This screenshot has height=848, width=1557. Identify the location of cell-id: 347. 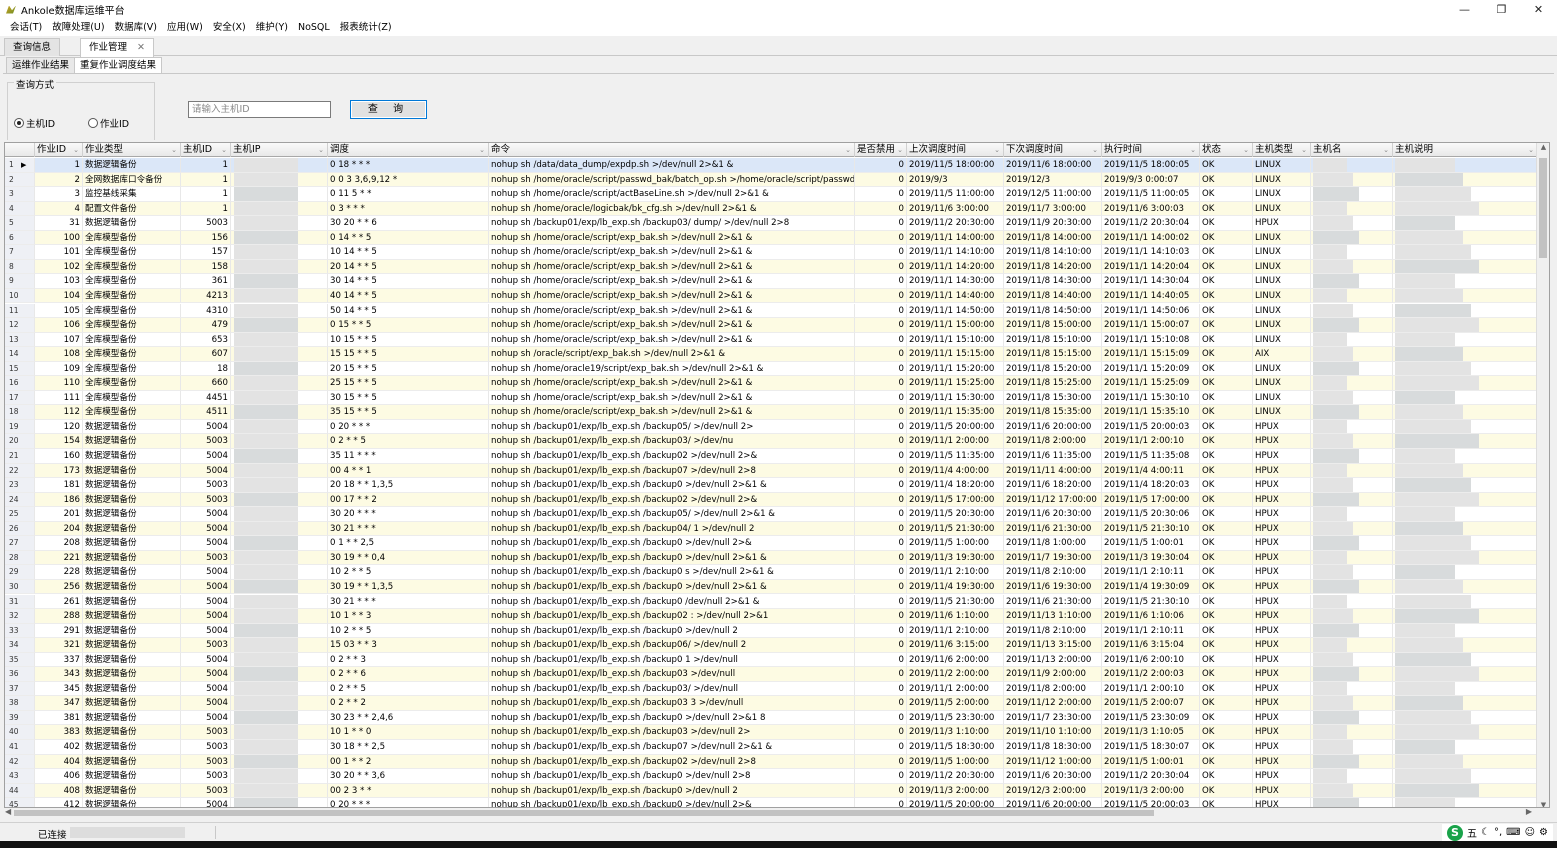
(59, 703).